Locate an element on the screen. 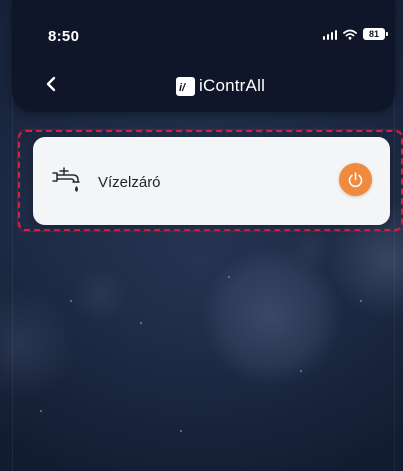  status-icons: 81 is located at coordinates (355, 34).